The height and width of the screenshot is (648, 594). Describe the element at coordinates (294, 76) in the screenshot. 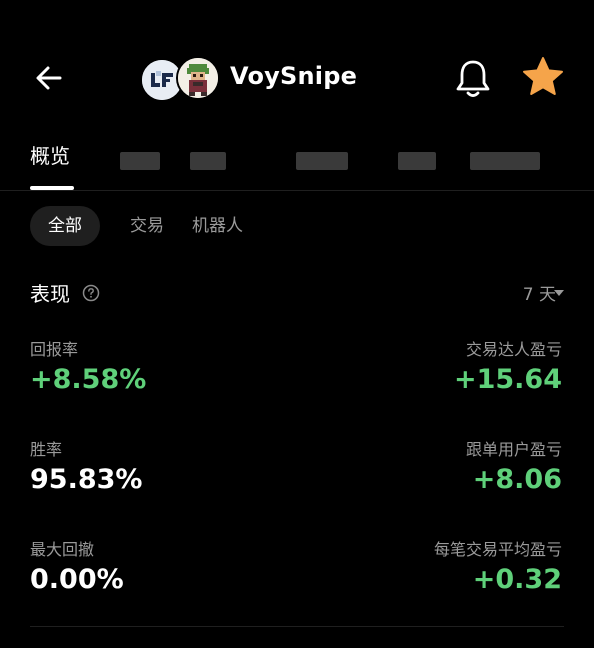

I see `page-title: VoySnipe` at that location.